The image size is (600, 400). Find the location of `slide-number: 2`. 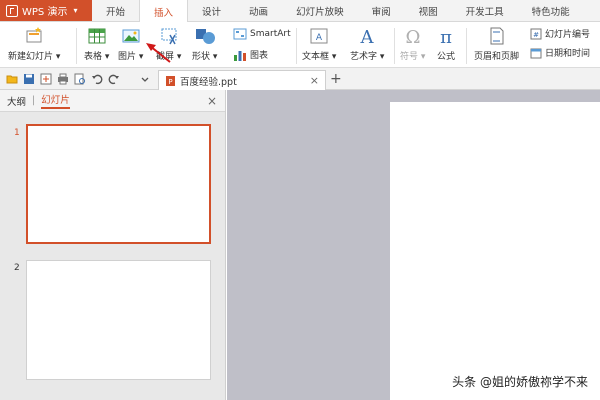

slide-number: 2 is located at coordinates (17, 268).